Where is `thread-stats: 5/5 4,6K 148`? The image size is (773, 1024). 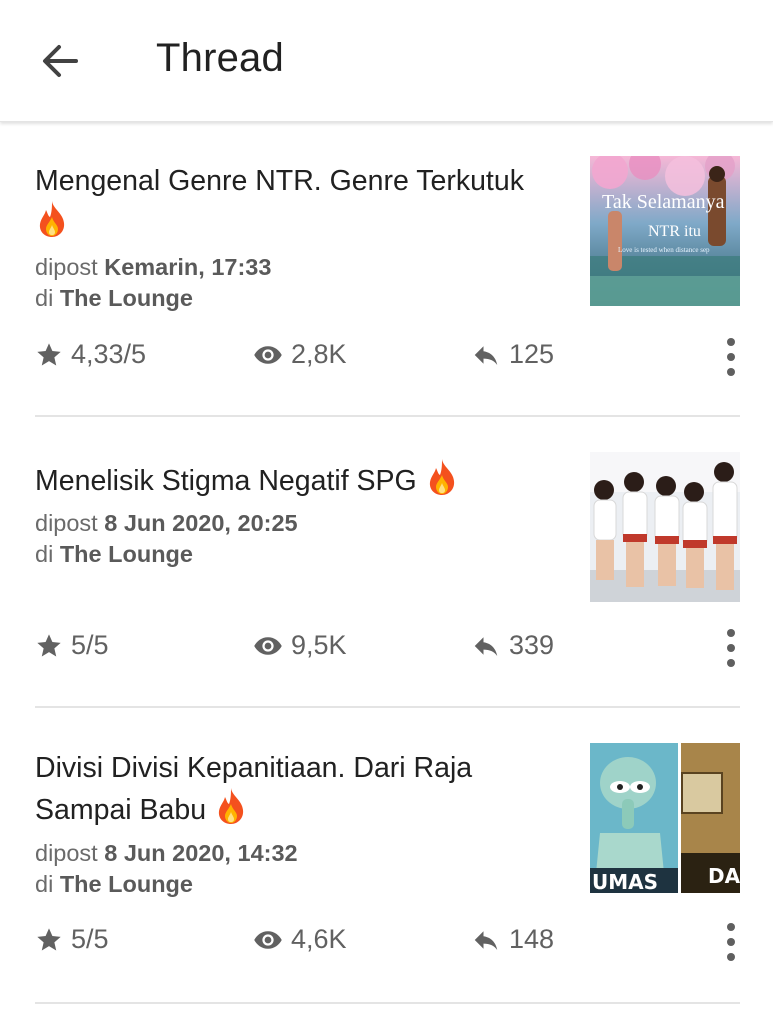 thread-stats: 5/5 4,6K 148 is located at coordinates (387, 944).